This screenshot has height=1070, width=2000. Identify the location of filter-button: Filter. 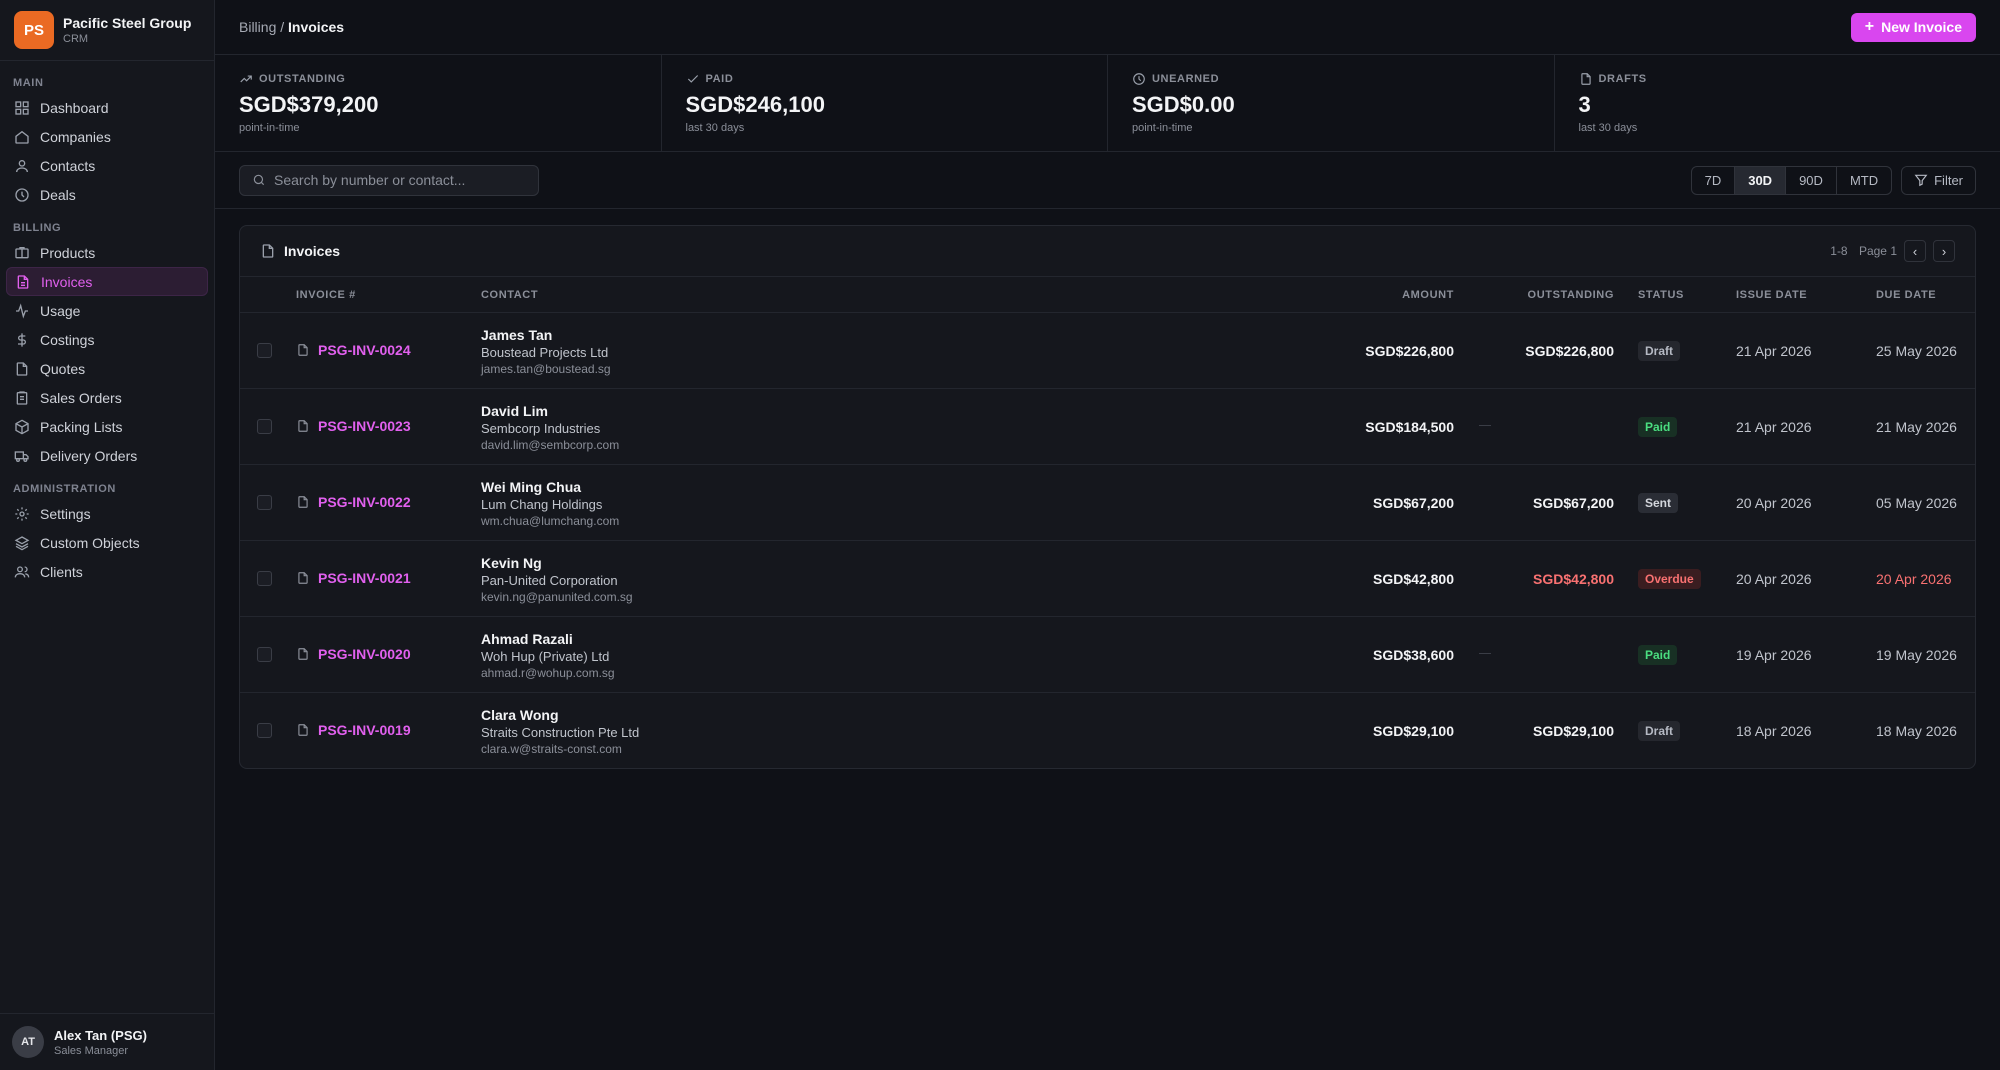
(1938, 180).